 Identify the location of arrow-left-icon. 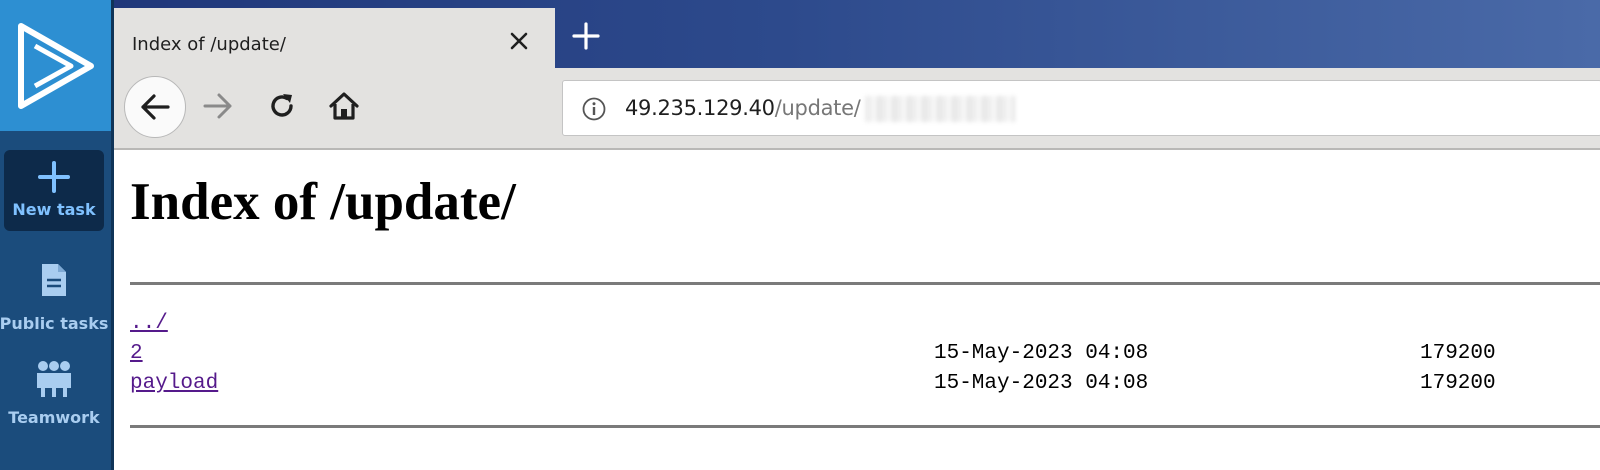
(155, 107).